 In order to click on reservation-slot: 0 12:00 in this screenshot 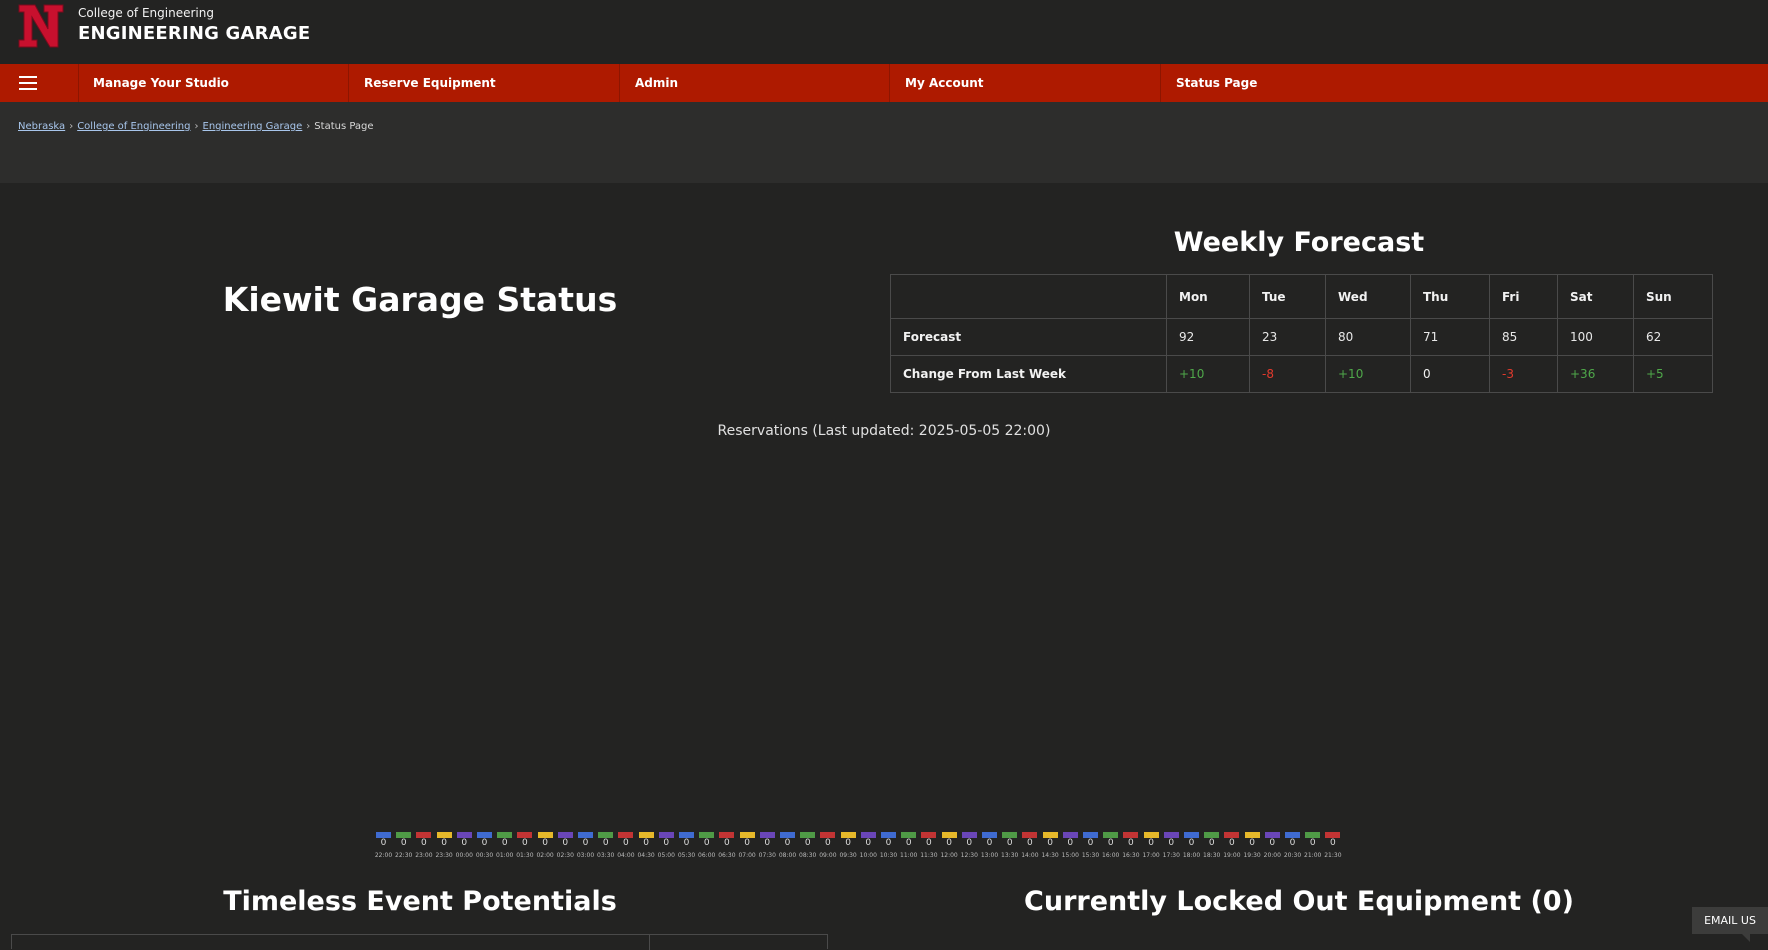, I will do `click(949, 849)`.